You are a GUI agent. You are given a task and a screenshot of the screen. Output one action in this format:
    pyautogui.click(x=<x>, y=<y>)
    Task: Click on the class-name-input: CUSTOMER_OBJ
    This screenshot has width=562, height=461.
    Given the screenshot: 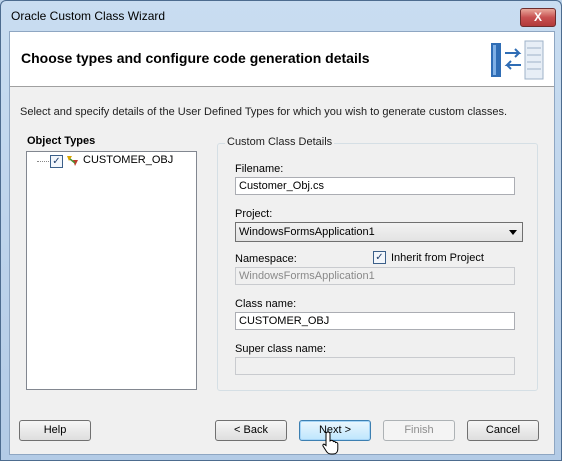 What is the action you would take?
    pyautogui.click(x=375, y=321)
    